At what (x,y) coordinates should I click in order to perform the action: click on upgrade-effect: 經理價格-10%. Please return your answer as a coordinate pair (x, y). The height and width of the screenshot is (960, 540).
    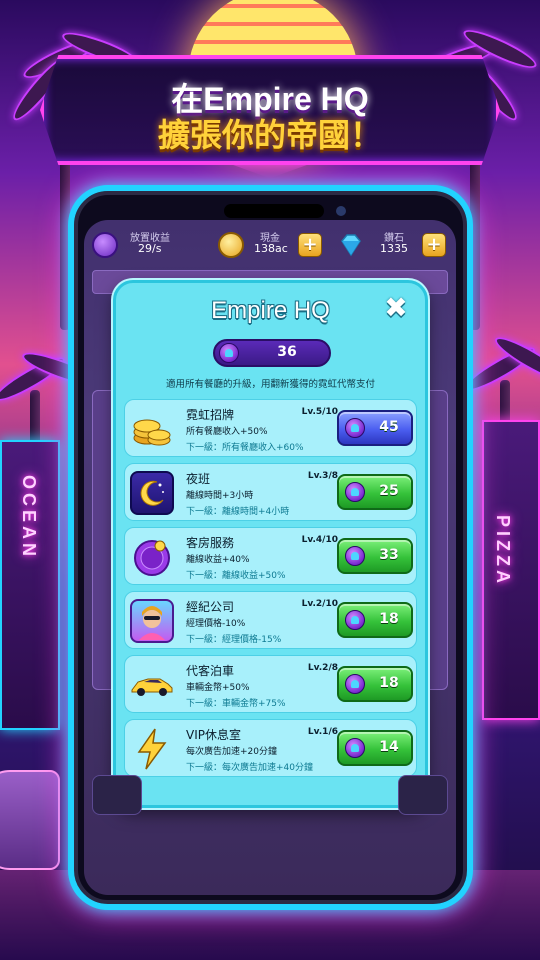
    Looking at the image, I should click on (216, 624).